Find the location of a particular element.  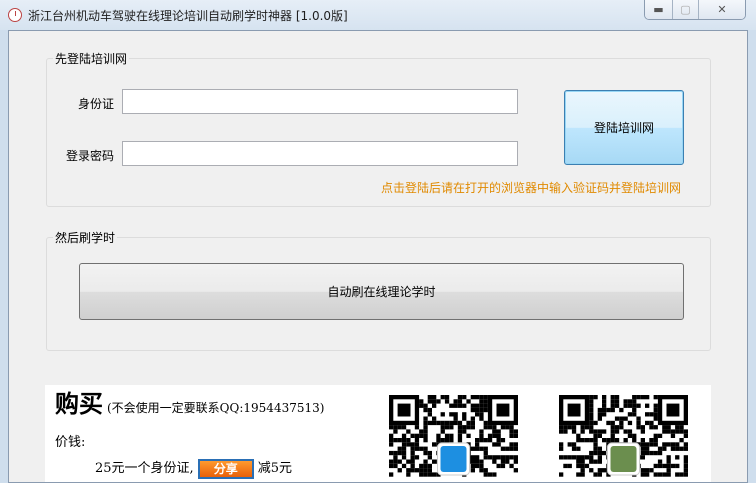

id-input is located at coordinates (320, 101).